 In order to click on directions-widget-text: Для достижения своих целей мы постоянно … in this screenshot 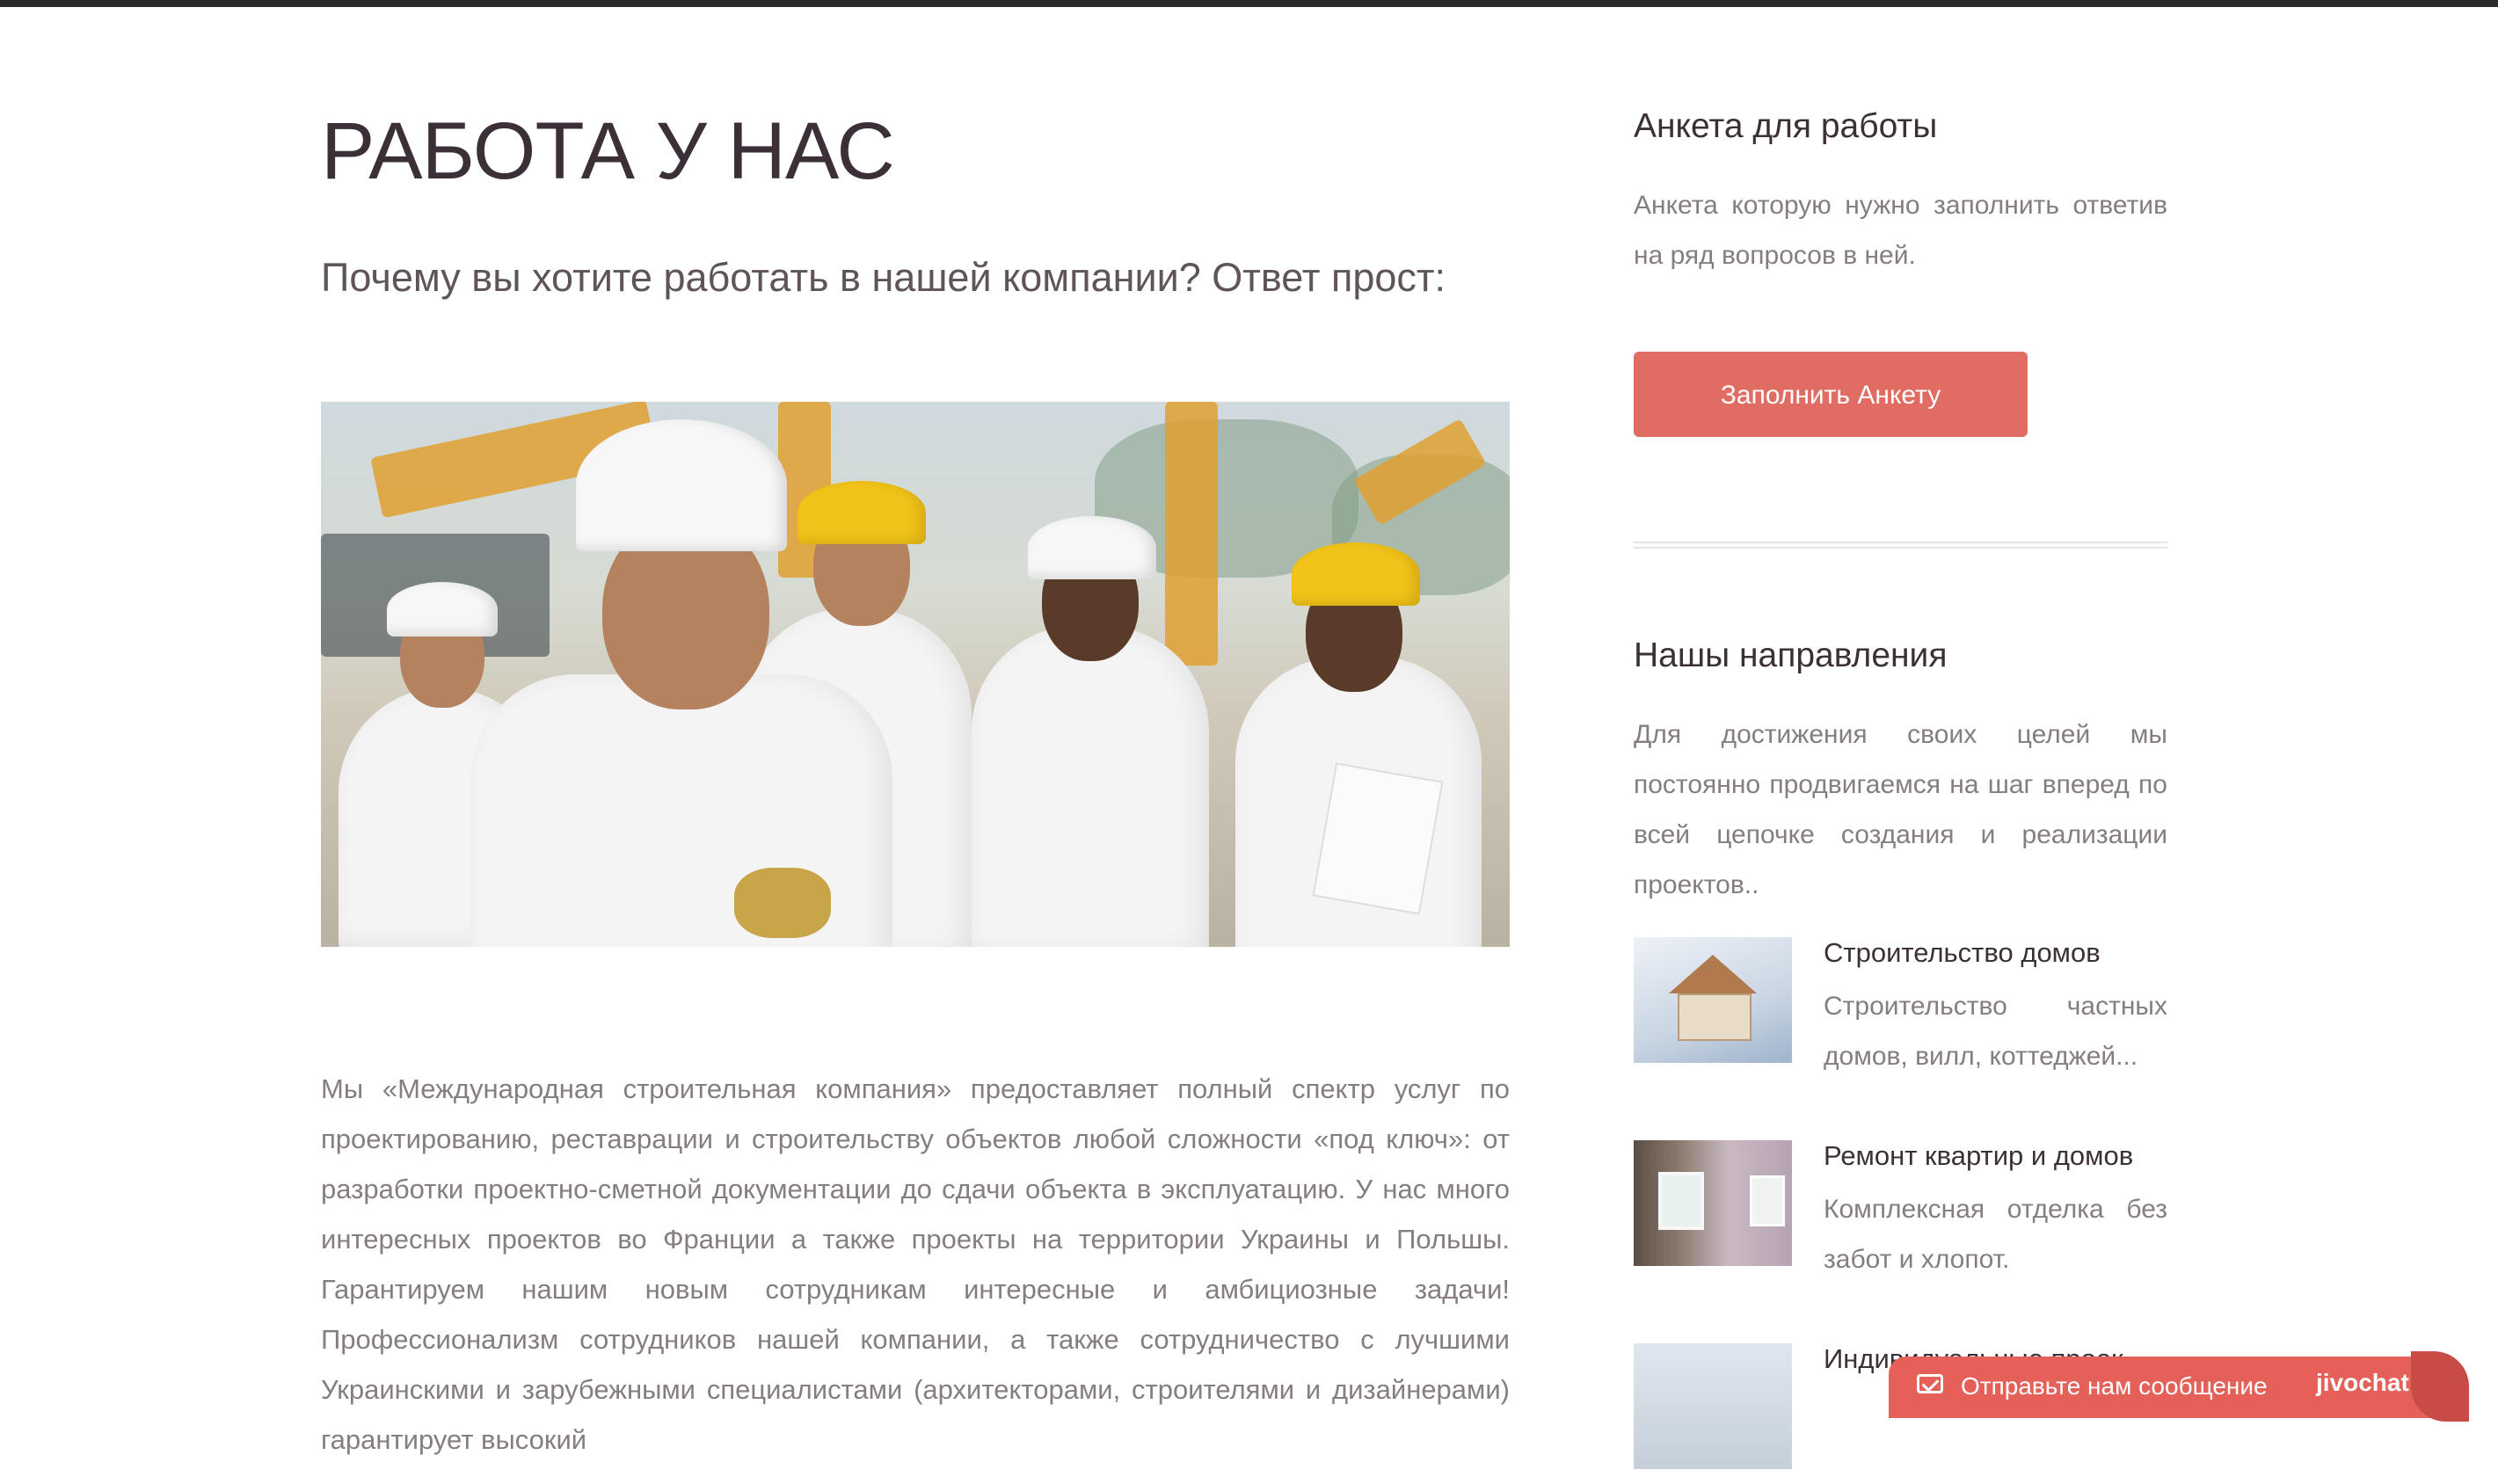, I will do `click(1900, 810)`.